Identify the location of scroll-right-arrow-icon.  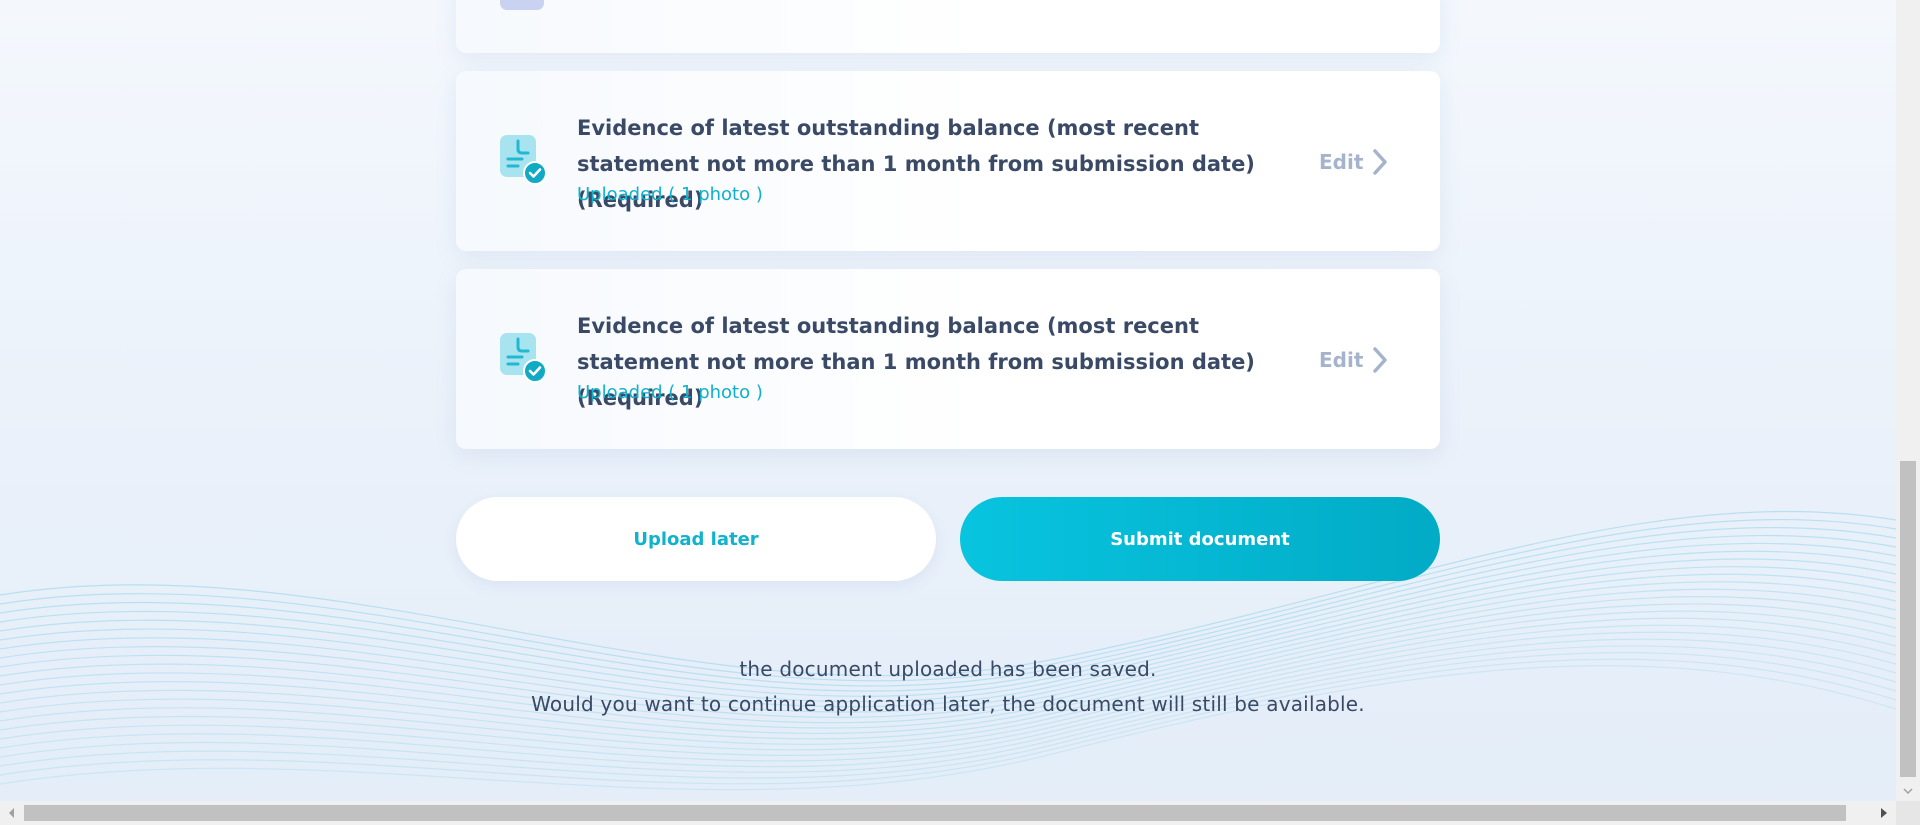
(1884, 813).